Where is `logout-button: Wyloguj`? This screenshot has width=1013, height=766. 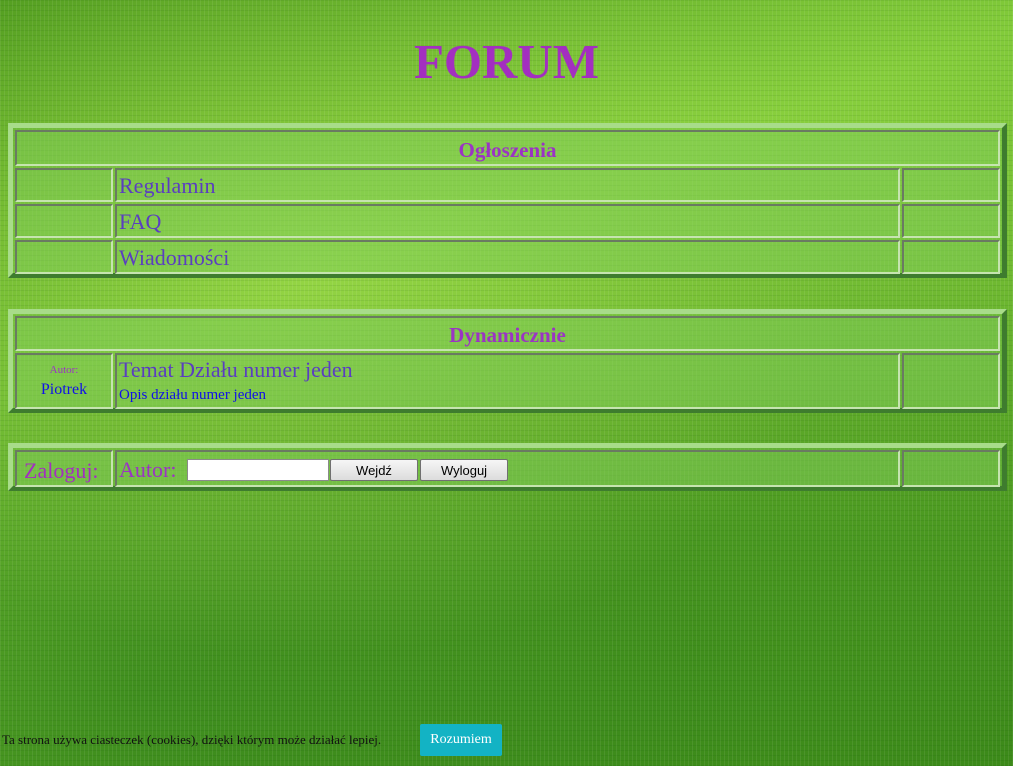 logout-button: Wyloguj is located at coordinates (464, 470).